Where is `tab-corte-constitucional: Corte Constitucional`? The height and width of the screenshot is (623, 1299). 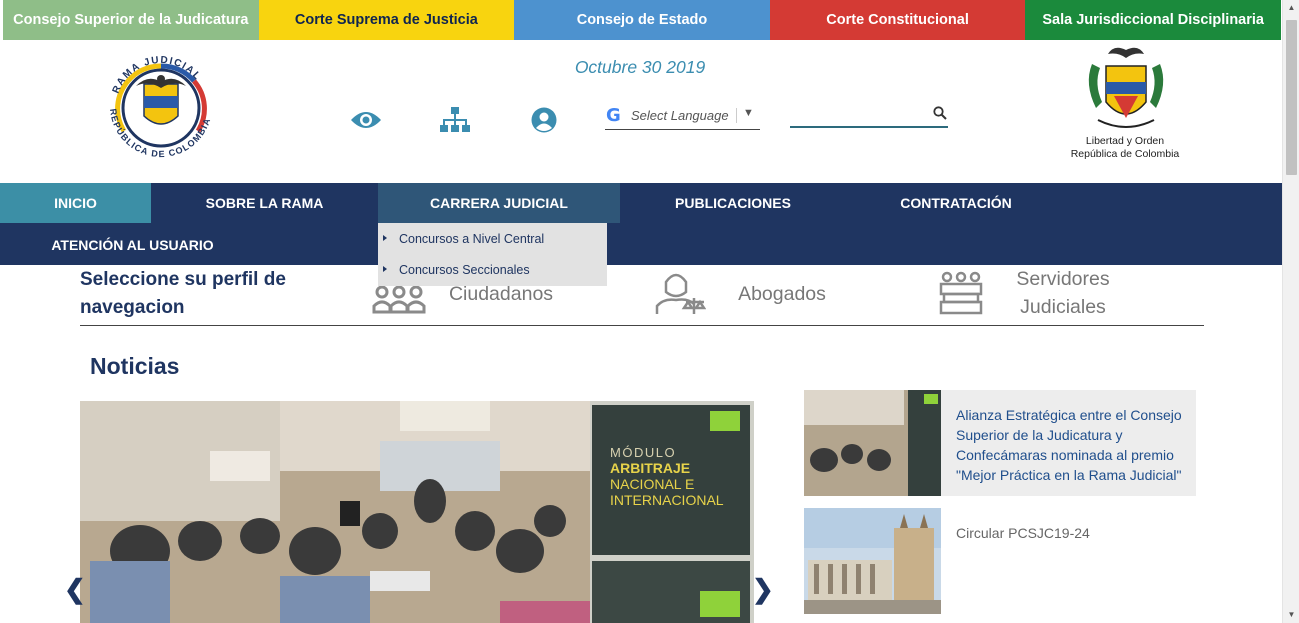 tab-corte-constitucional: Corte Constitucional is located at coordinates (897, 20).